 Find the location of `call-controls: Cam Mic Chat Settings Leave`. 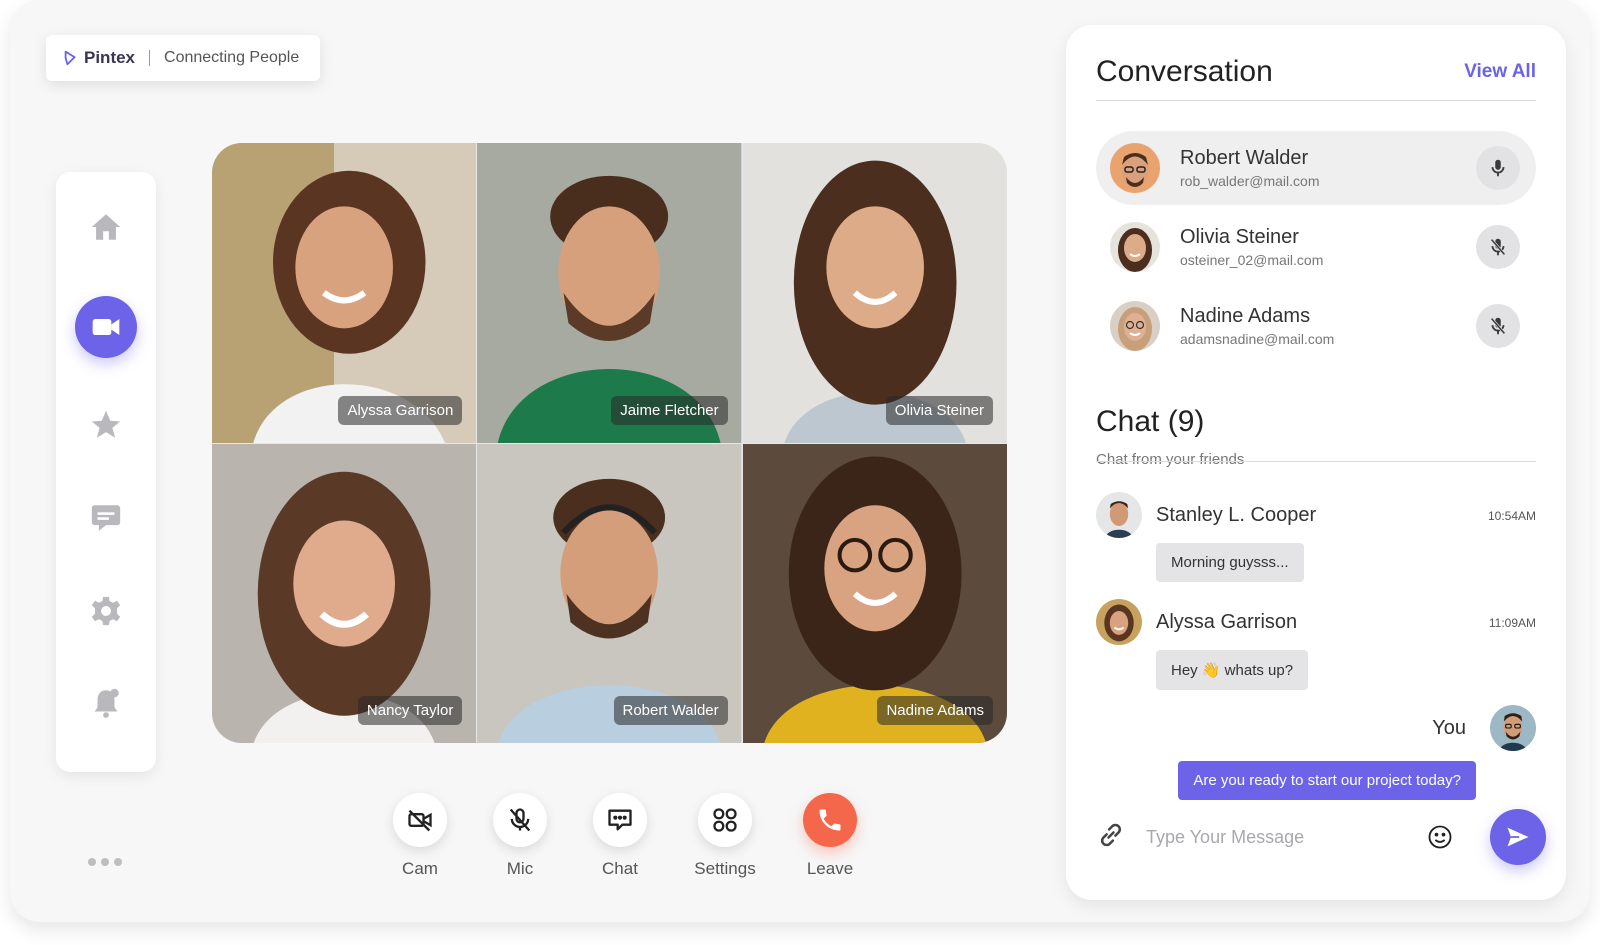

call-controls: Cam Mic Chat Settings Leave is located at coordinates (625, 836).